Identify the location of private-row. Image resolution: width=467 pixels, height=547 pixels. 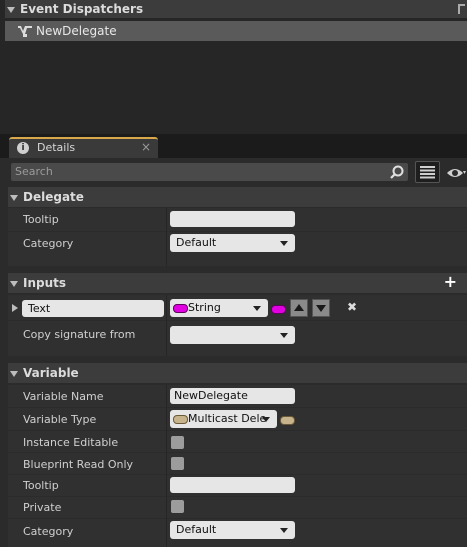
(237, 507).